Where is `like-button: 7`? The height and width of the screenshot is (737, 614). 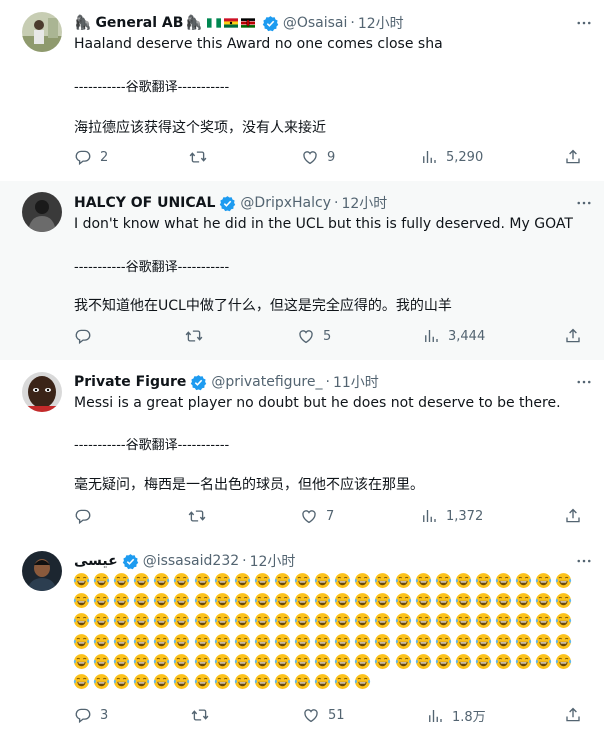
like-button: 7 is located at coordinates (317, 516).